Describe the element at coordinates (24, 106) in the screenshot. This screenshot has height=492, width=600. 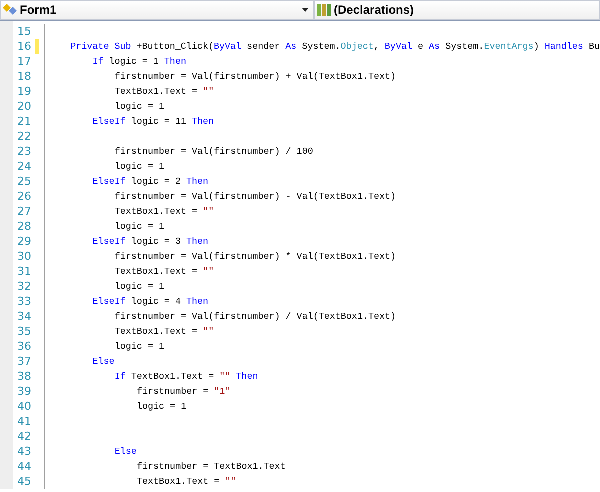
I see `line-number: 20` at that location.